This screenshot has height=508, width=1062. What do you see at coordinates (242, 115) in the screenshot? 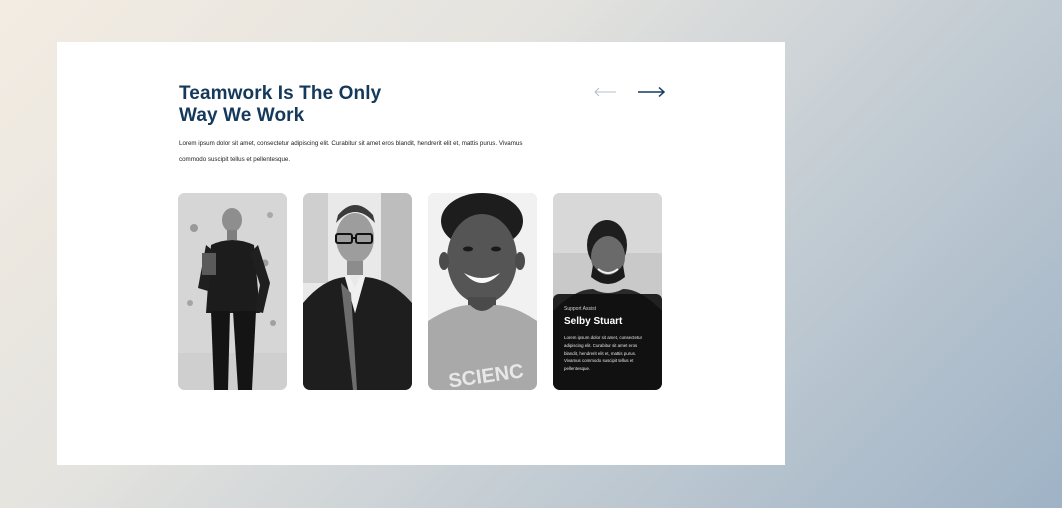
I see `section-title-line-2: Way We Work` at bounding box center [242, 115].